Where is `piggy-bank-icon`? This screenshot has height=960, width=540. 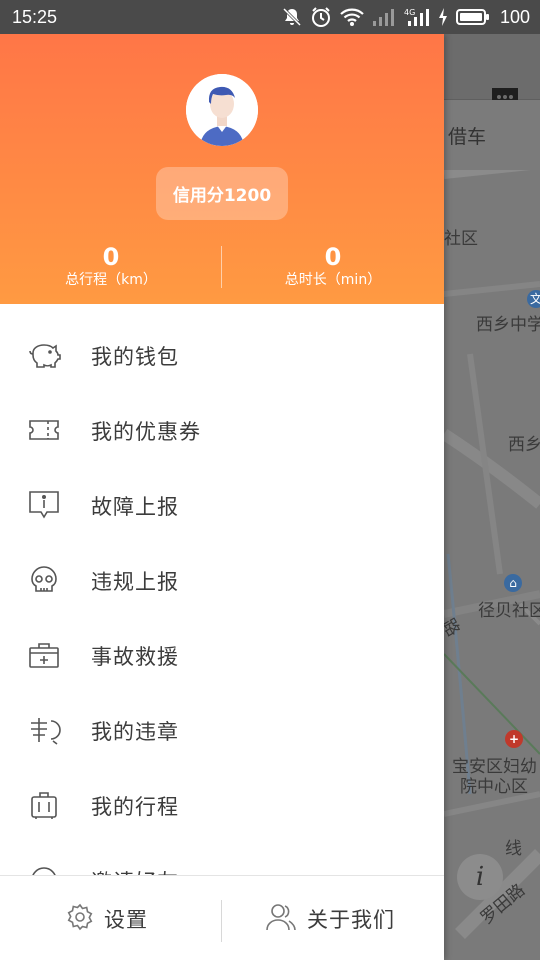
piggy-bank-icon is located at coordinates (44, 355).